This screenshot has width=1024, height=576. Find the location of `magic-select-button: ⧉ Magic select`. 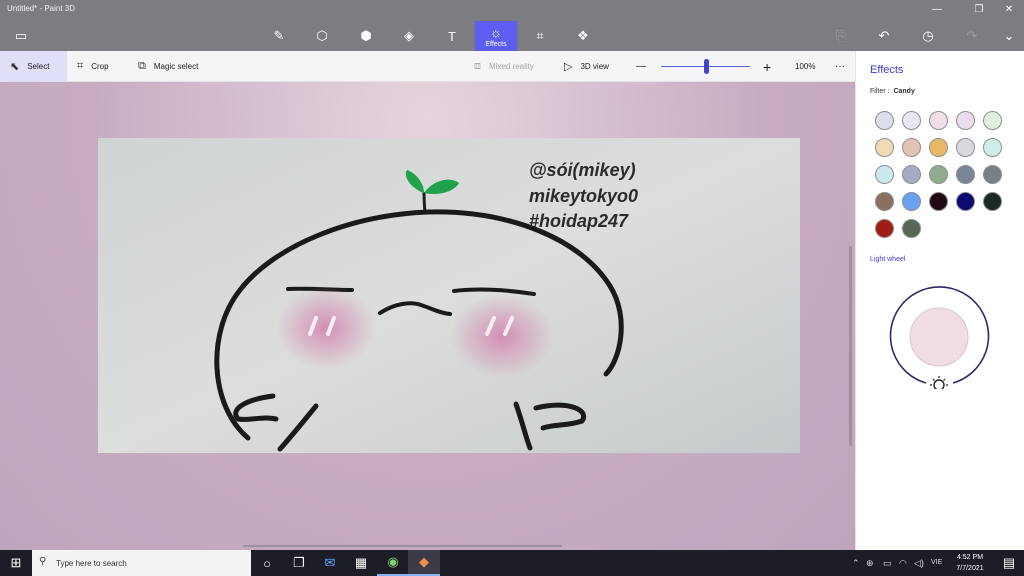

magic-select-button: ⧉ Magic select is located at coordinates (168, 66).